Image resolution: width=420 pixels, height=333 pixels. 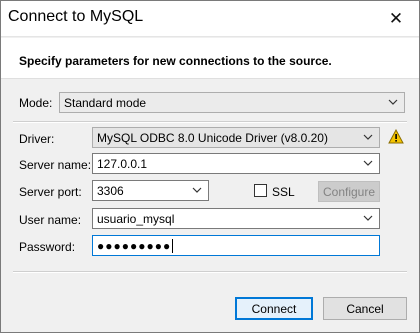 What do you see at coordinates (122, 163) in the screenshot?
I see `server-name-value: 127.0.0.1` at bounding box center [122, 163].